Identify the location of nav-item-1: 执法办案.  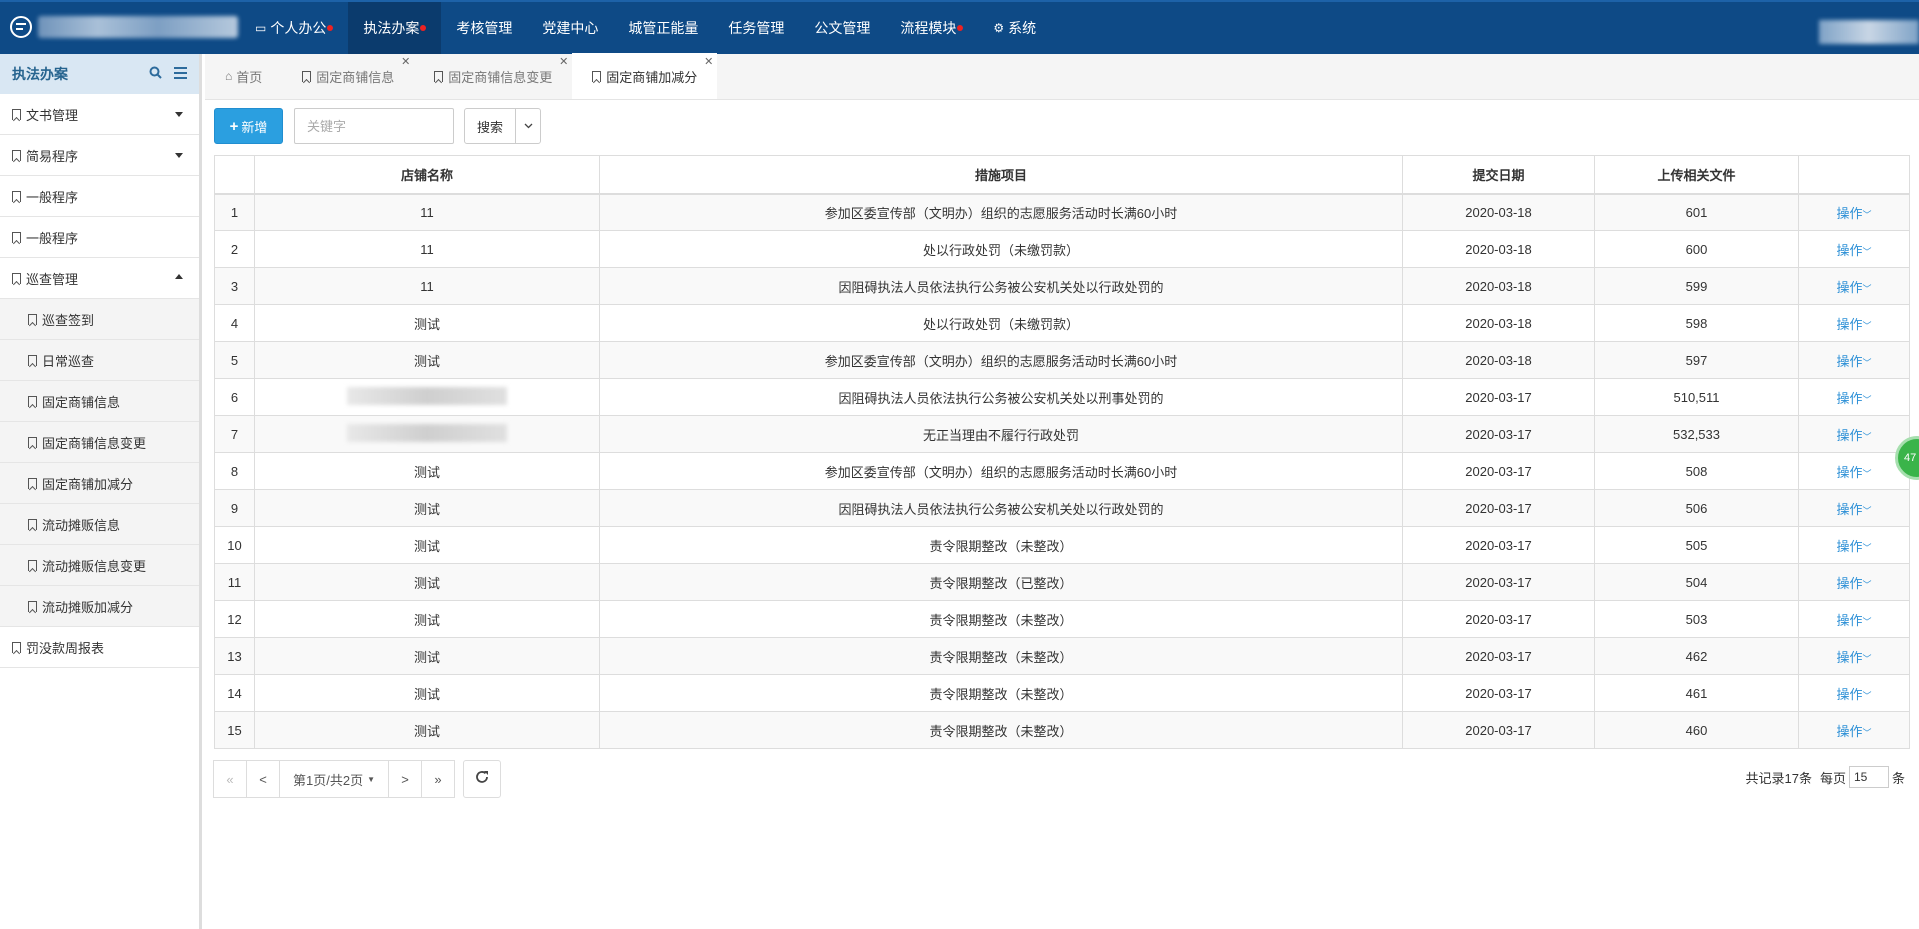
(395, 28).